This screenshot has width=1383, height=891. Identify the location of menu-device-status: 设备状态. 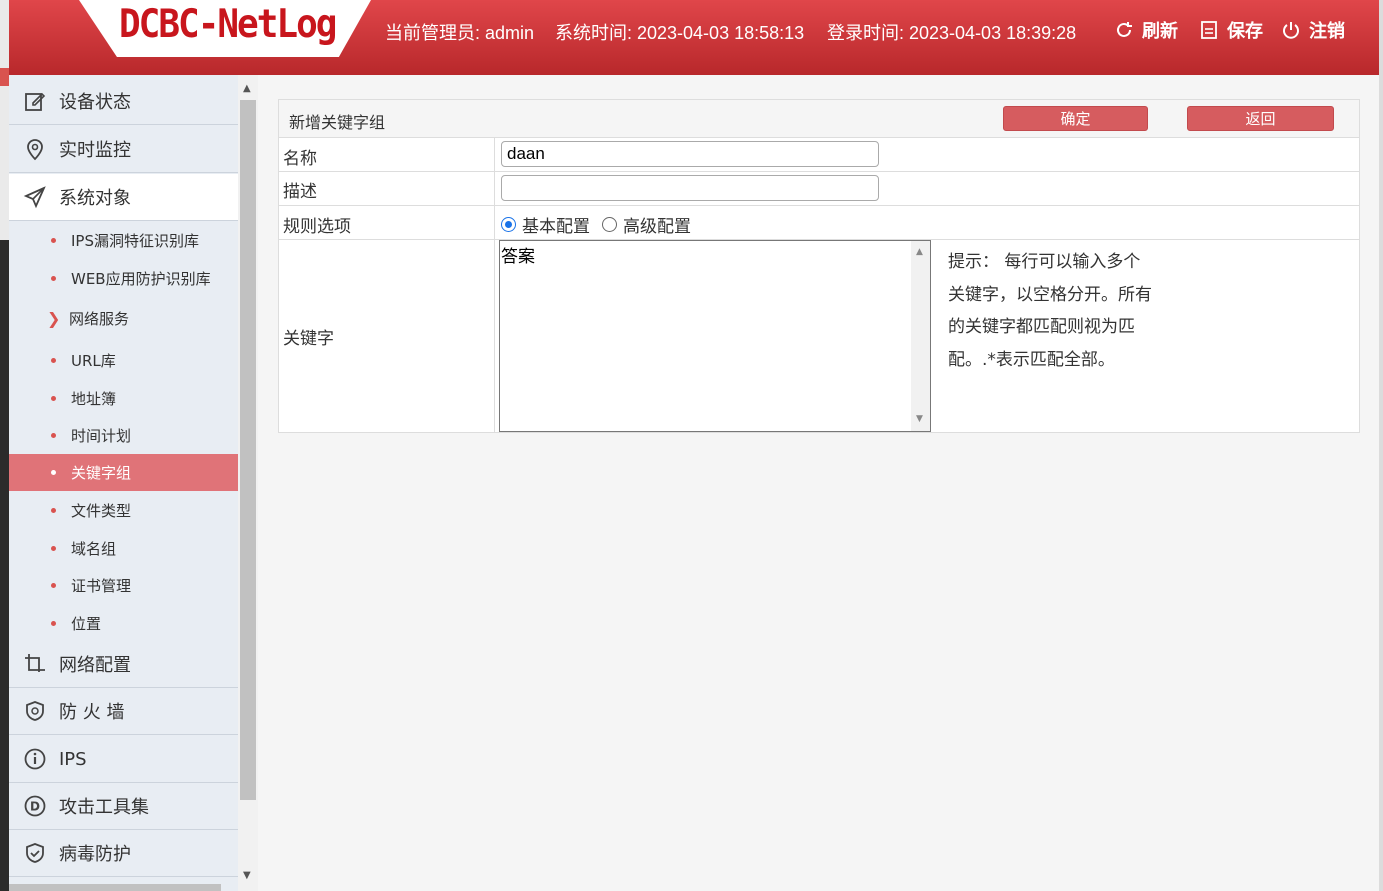
(123, 101).